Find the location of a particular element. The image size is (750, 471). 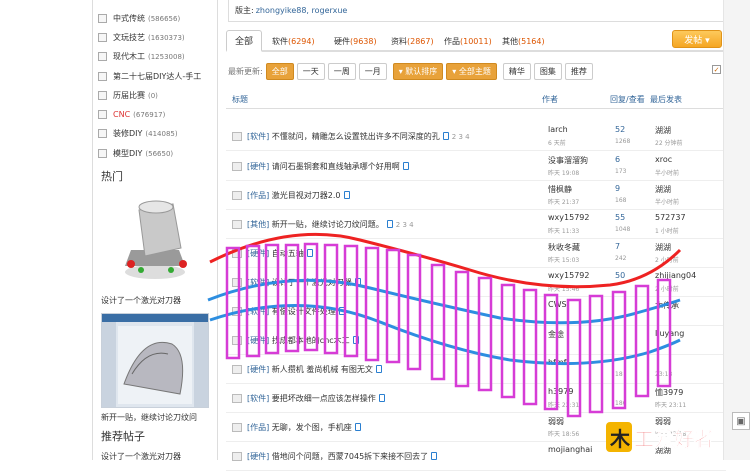

thread-row: [作品] 激光目视对刀器2.0 惜枫静 昨天 21:37 9 168 湖湖 半小时前 is located at coordinates (476, 195).